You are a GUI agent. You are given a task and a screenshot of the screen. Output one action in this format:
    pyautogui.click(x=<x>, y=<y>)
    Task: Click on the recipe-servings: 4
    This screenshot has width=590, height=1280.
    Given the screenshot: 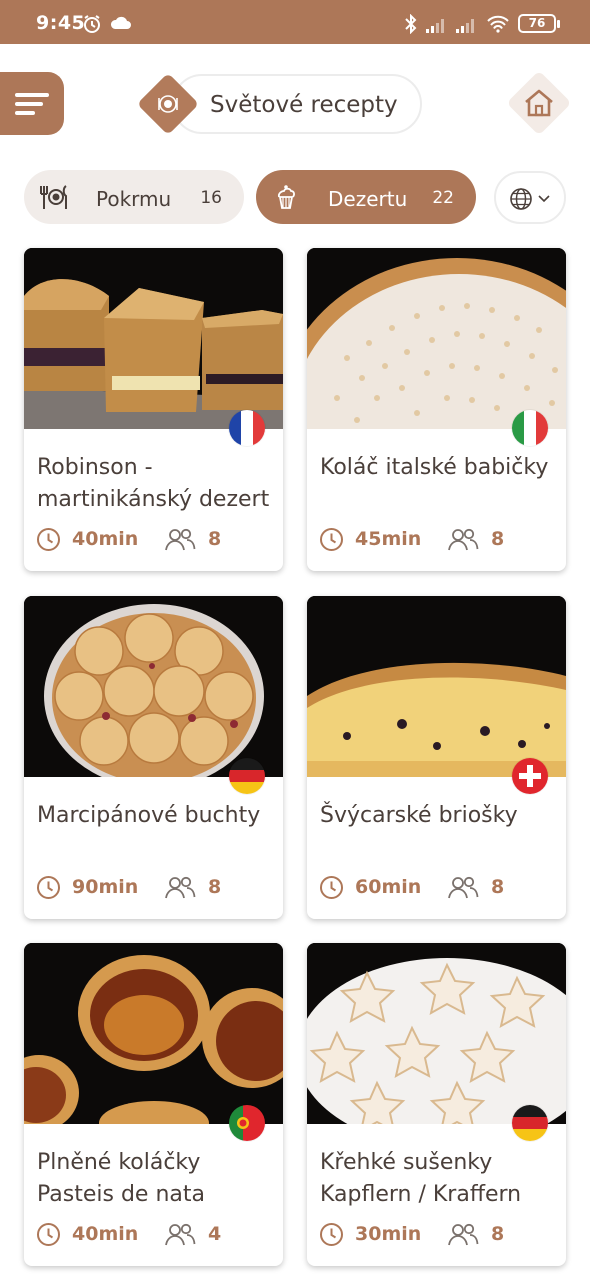 What is the action you would take?
    pyautogui.click(x=215, y=1234)
    